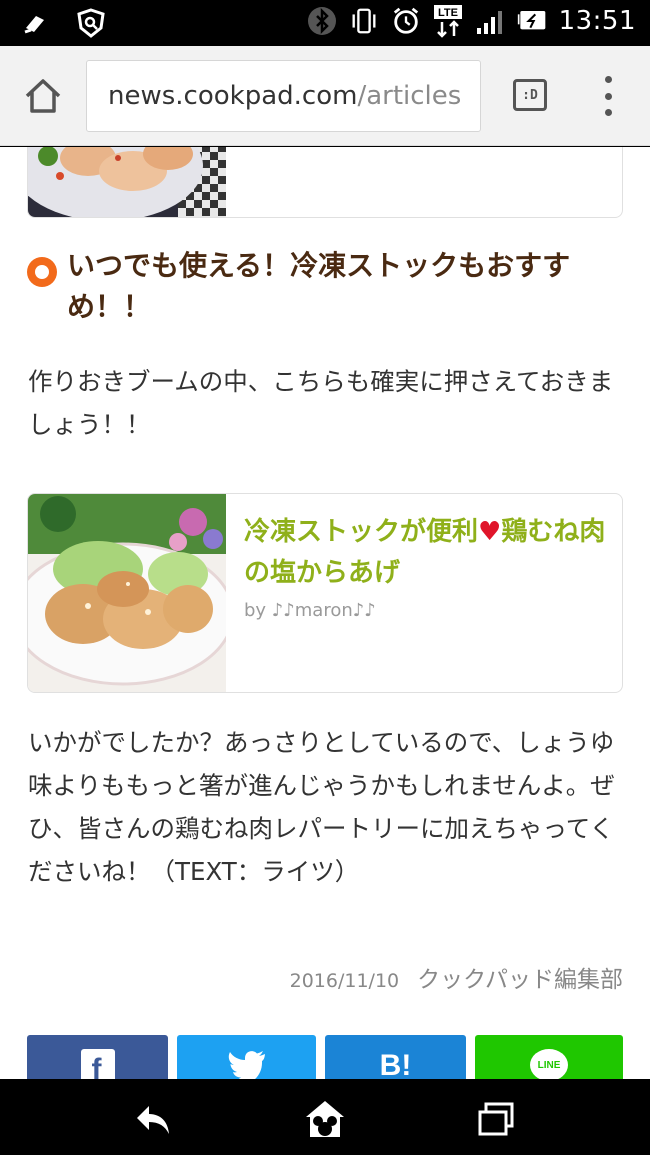  I want to click on heart-icon: ♥, so click(490, 532).